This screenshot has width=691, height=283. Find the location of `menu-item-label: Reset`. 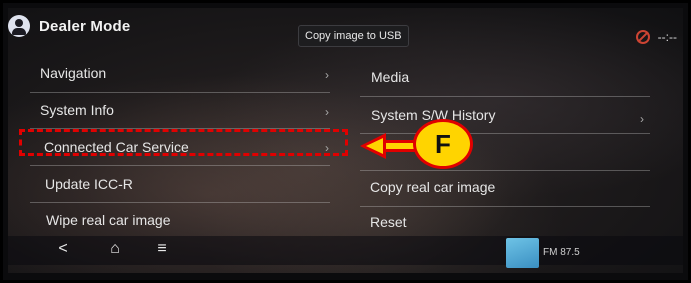

menu-item-label: Reset is located at coordinates (388, 222).